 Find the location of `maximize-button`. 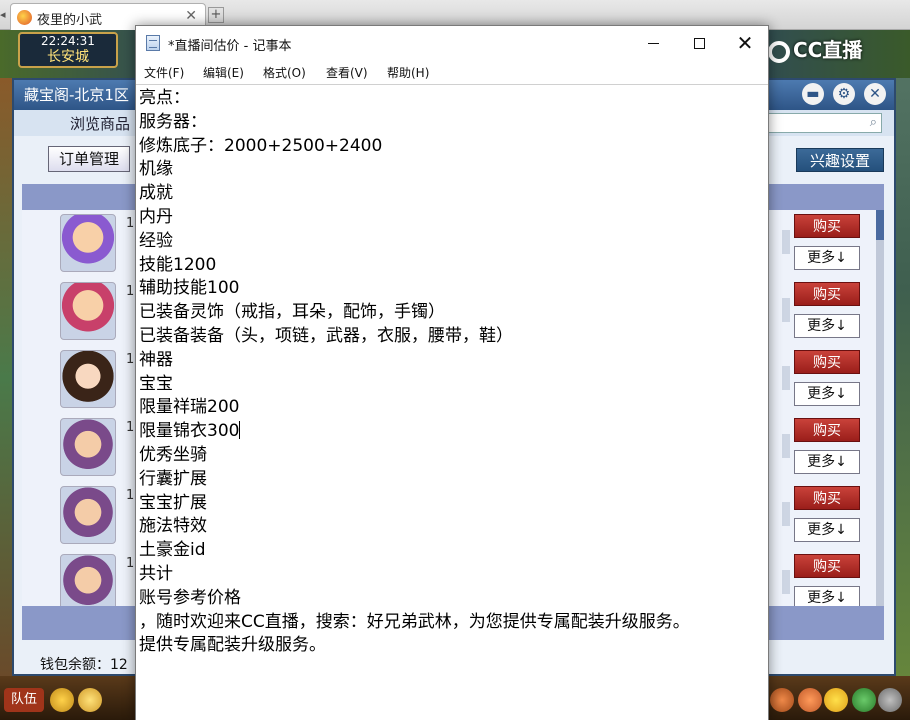

maximize-button is located at coordinates (699, 43).